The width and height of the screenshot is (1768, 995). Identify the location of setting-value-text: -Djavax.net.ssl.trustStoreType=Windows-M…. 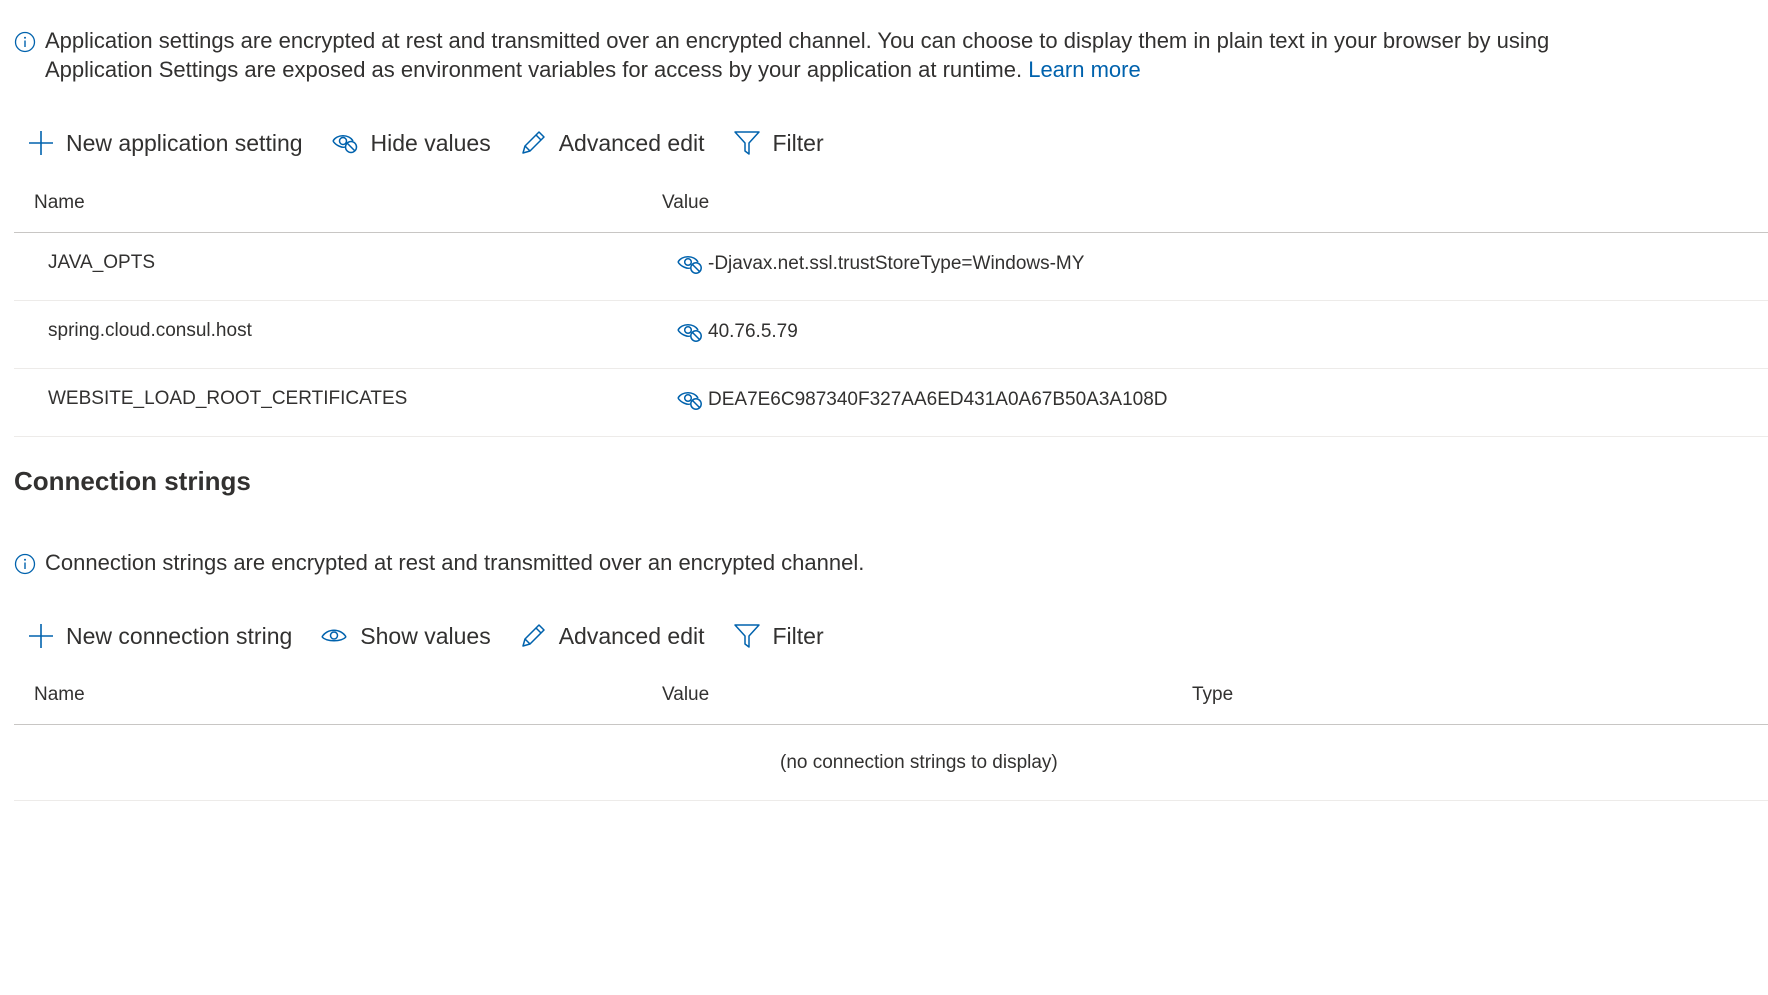
(896, 263).